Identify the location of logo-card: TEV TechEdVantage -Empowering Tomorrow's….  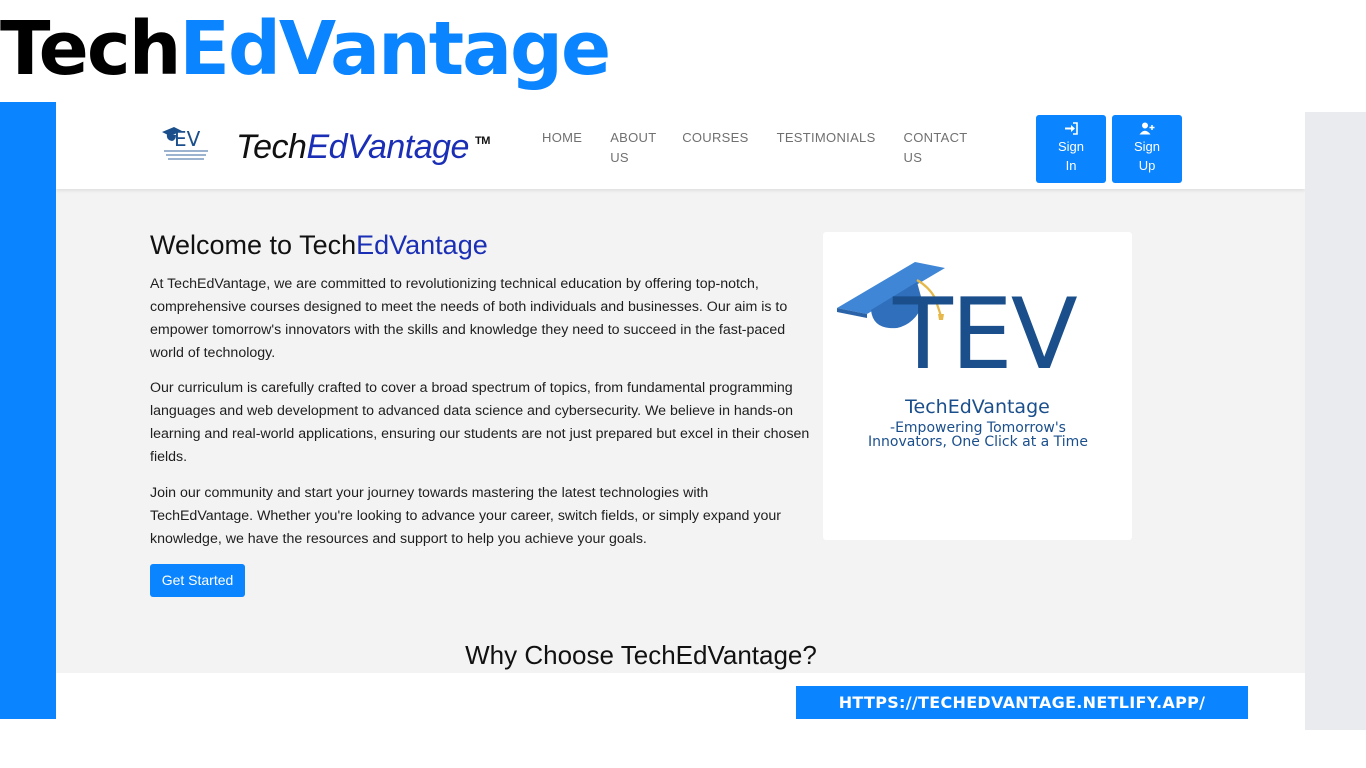
(977, 386).